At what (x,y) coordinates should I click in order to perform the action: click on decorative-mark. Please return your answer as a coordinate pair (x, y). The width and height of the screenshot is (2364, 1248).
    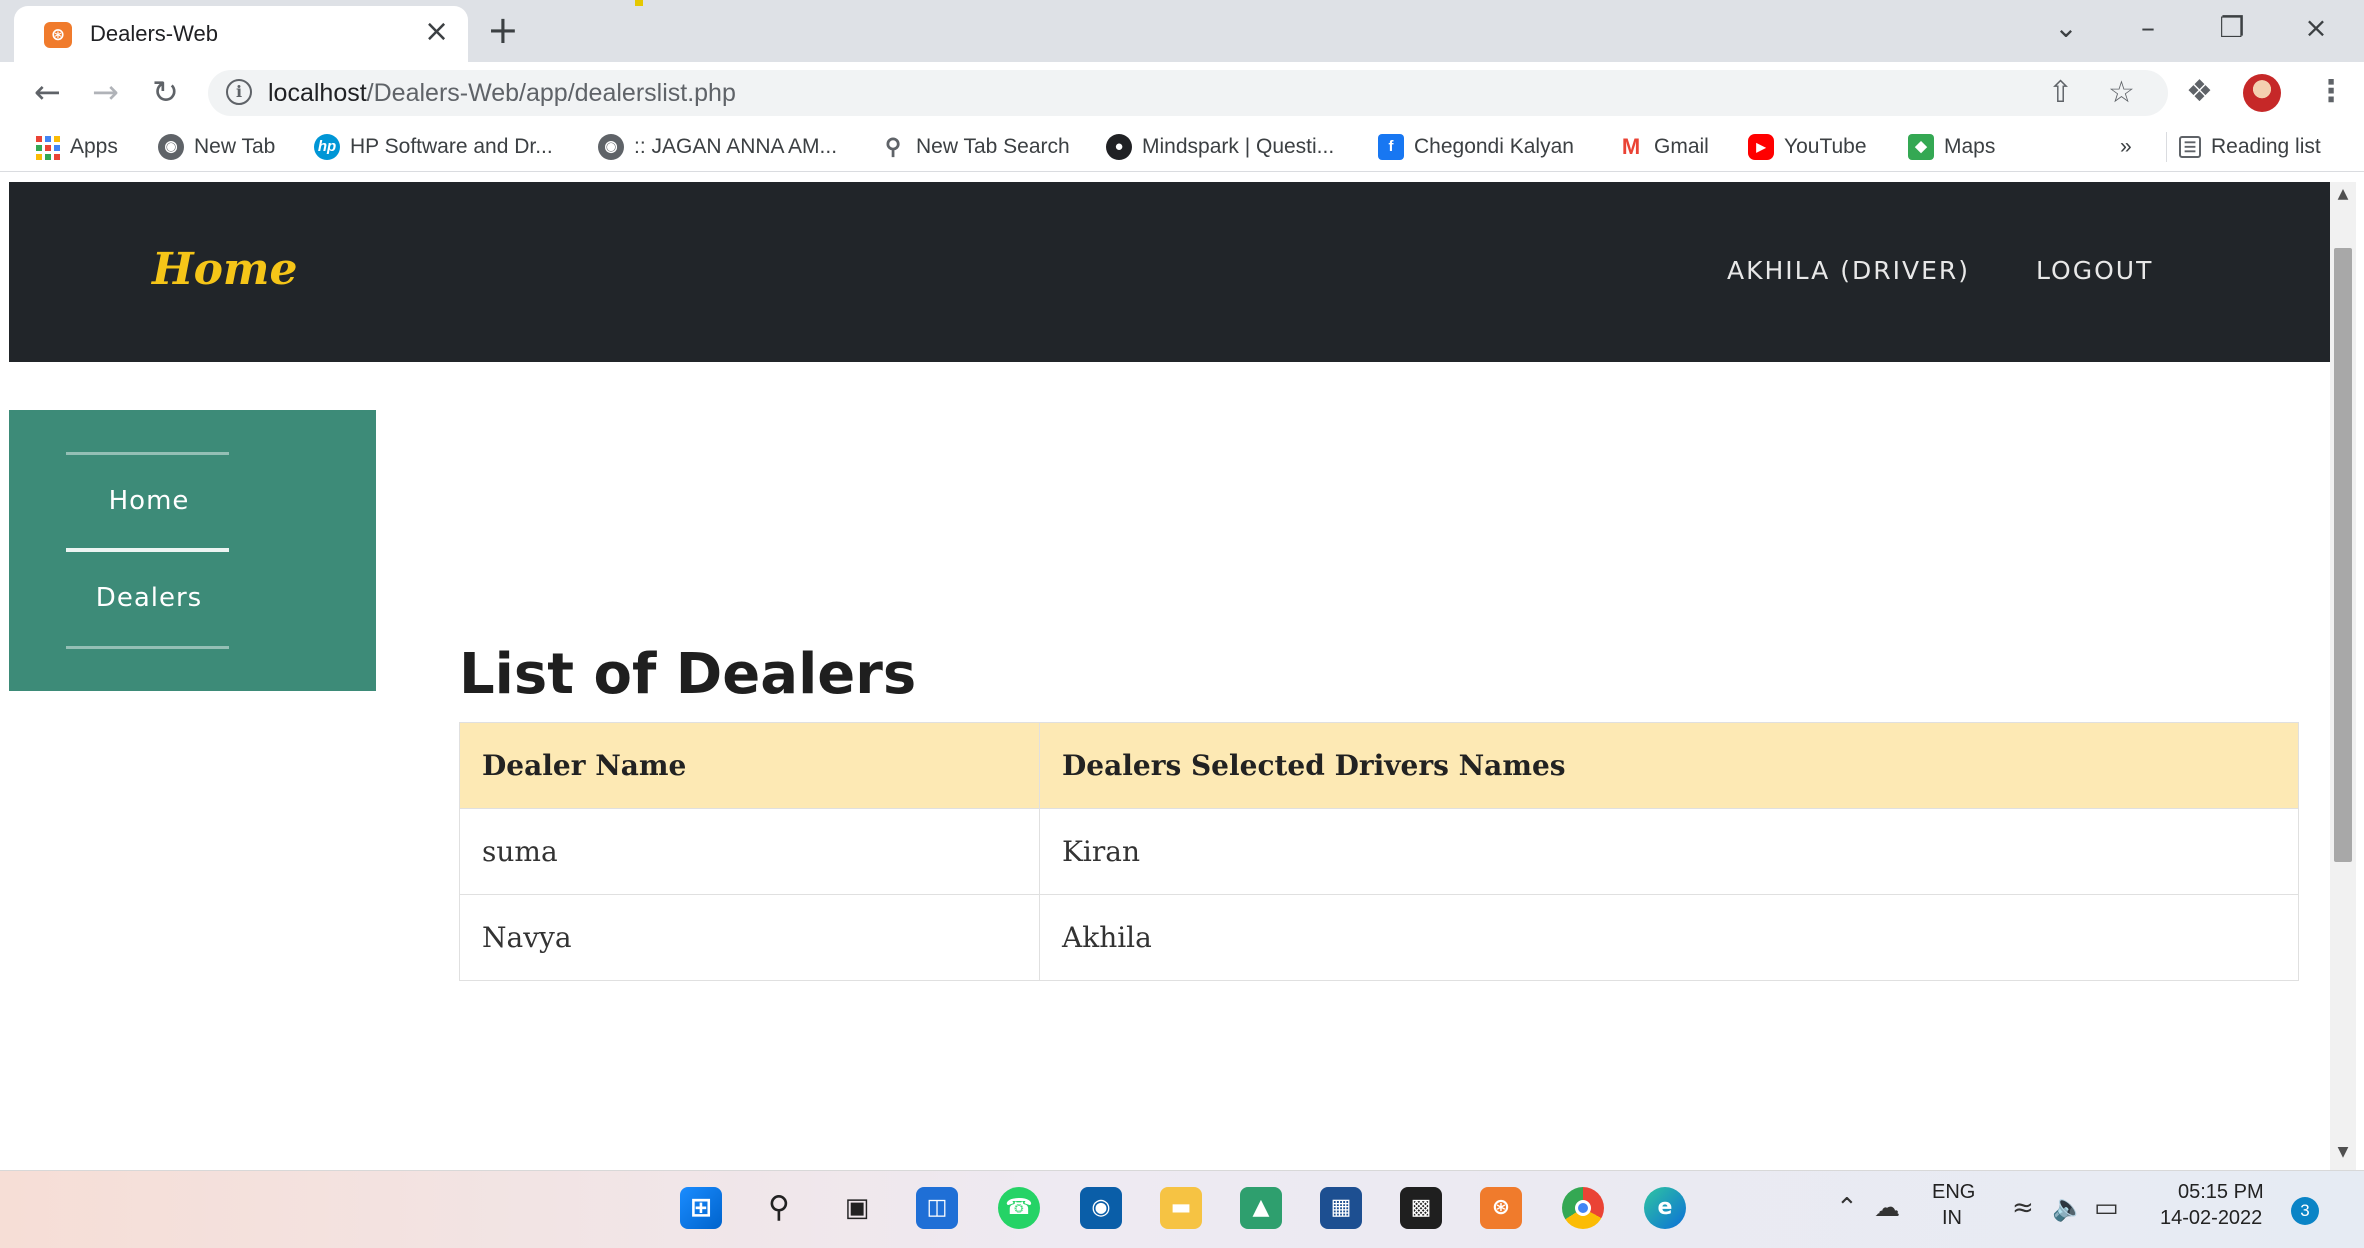
    Looking at the image, I should click on (639, 3).